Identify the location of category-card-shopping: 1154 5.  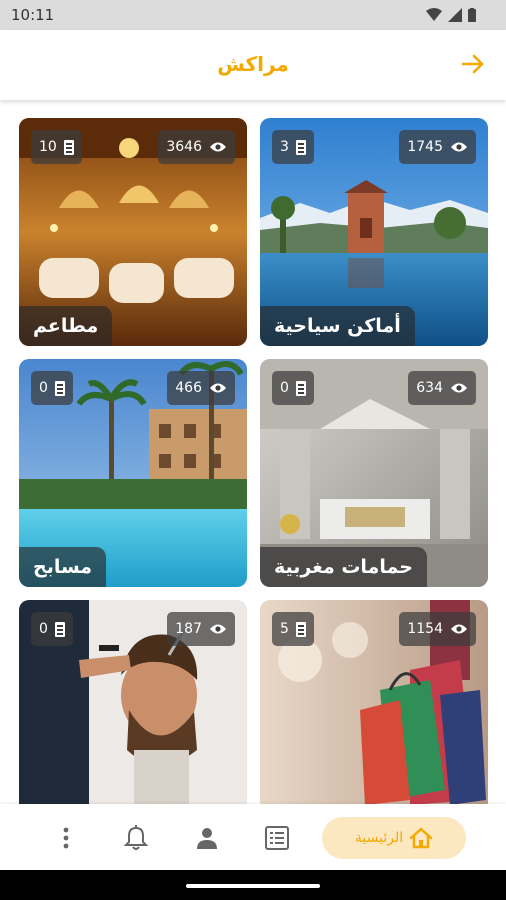
(374, 702).